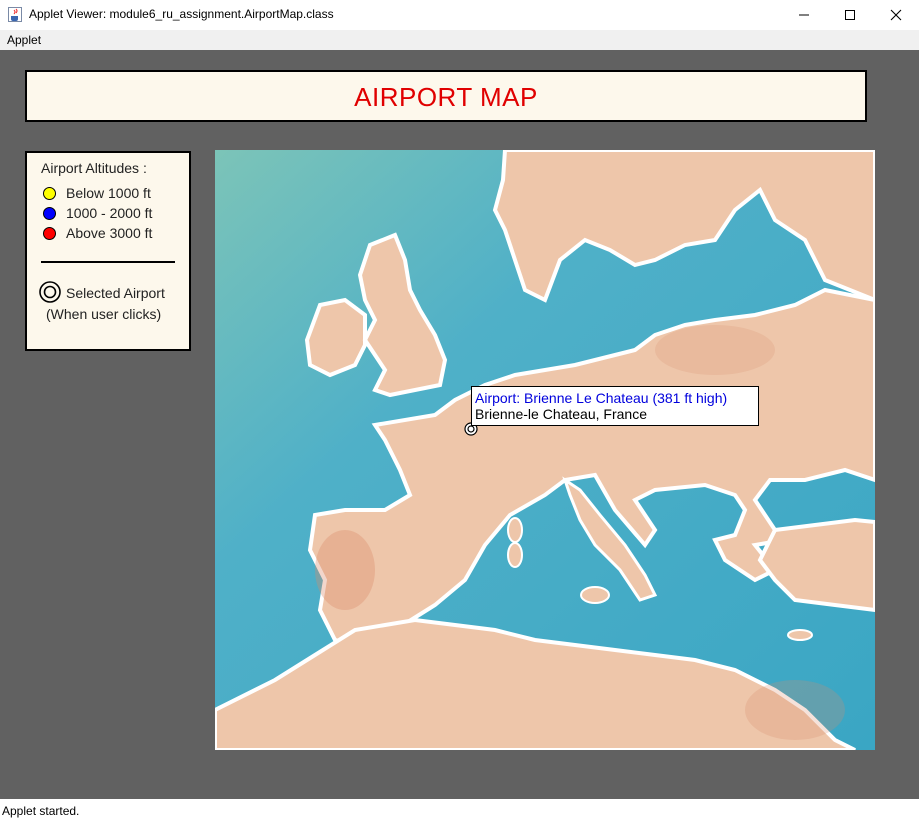  I want to click on status-bar: Applet started., so click(459, 811).